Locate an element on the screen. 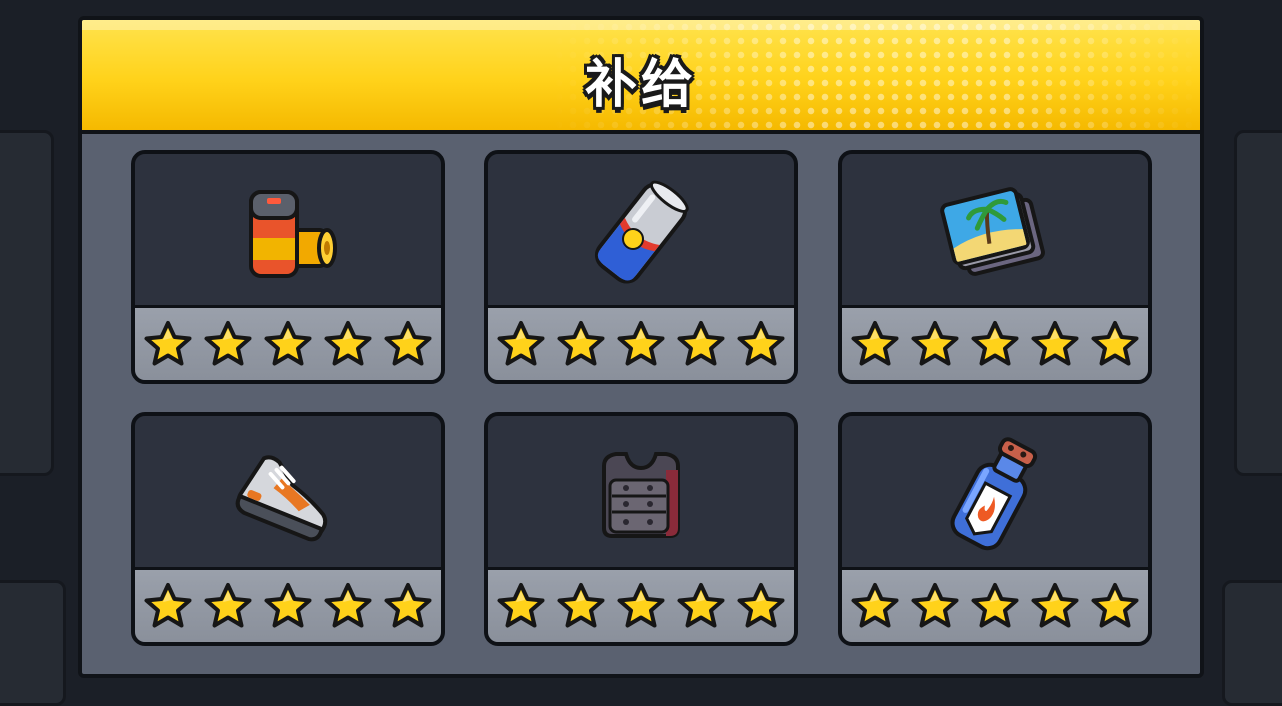 This screenshot has height=706, width=1282. panel-header: 补给 is located at coordinates (641, 77).